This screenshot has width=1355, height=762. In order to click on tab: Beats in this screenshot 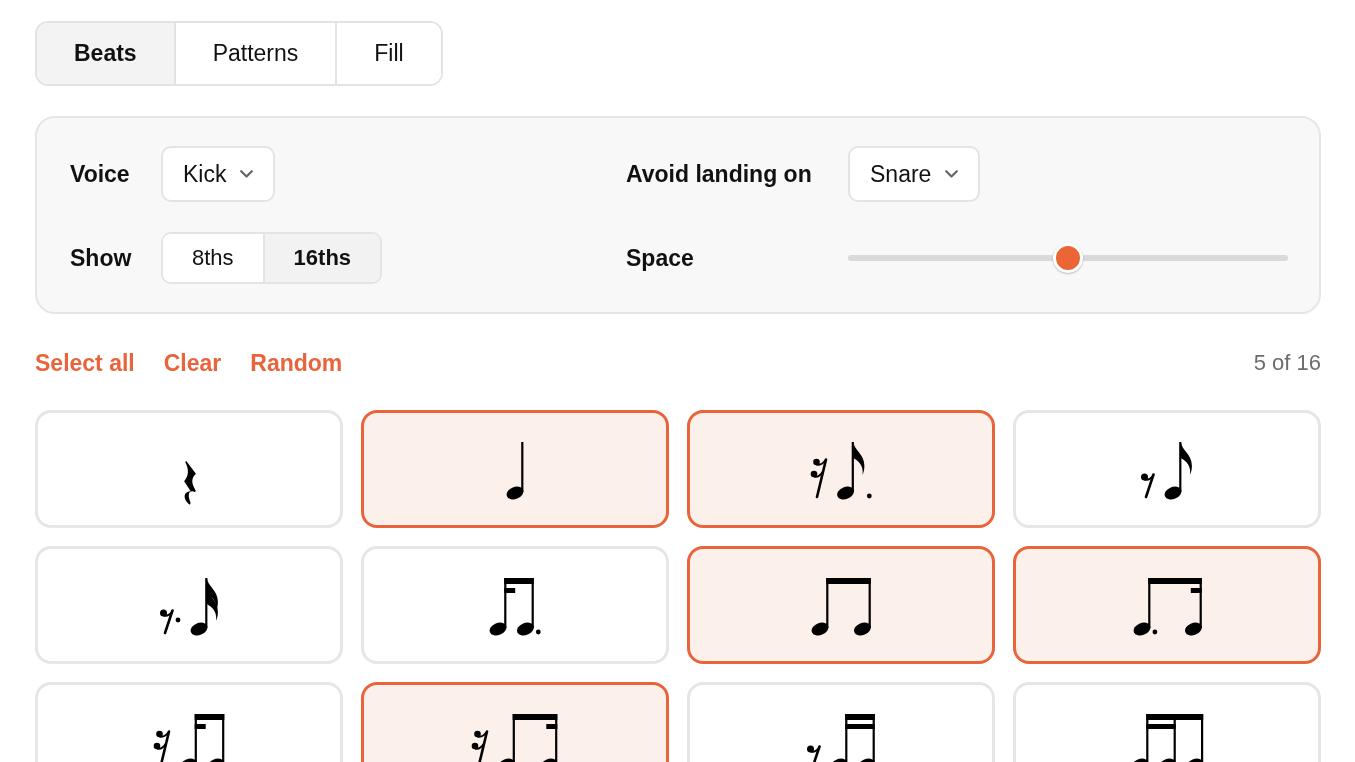, I will do `click(105, 53)`.